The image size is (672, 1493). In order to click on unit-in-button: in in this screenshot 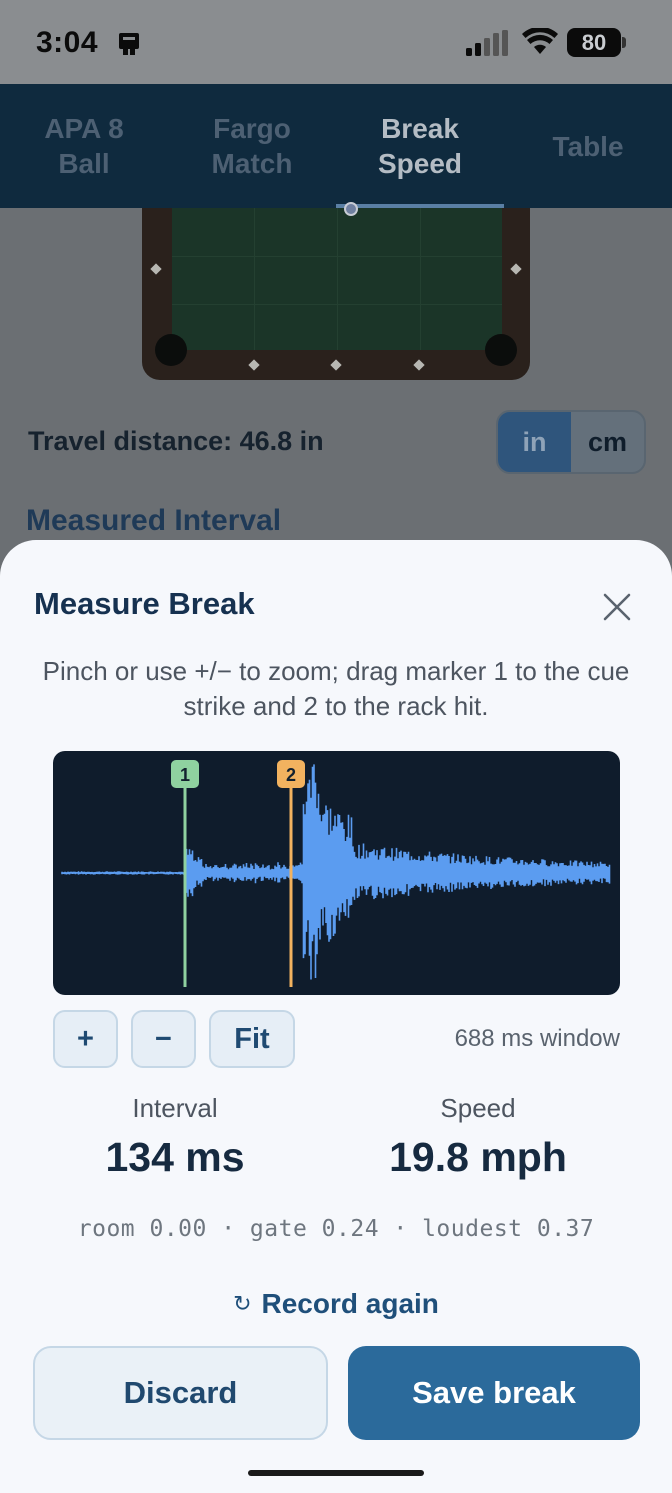, I will do `click(534, 442)`.